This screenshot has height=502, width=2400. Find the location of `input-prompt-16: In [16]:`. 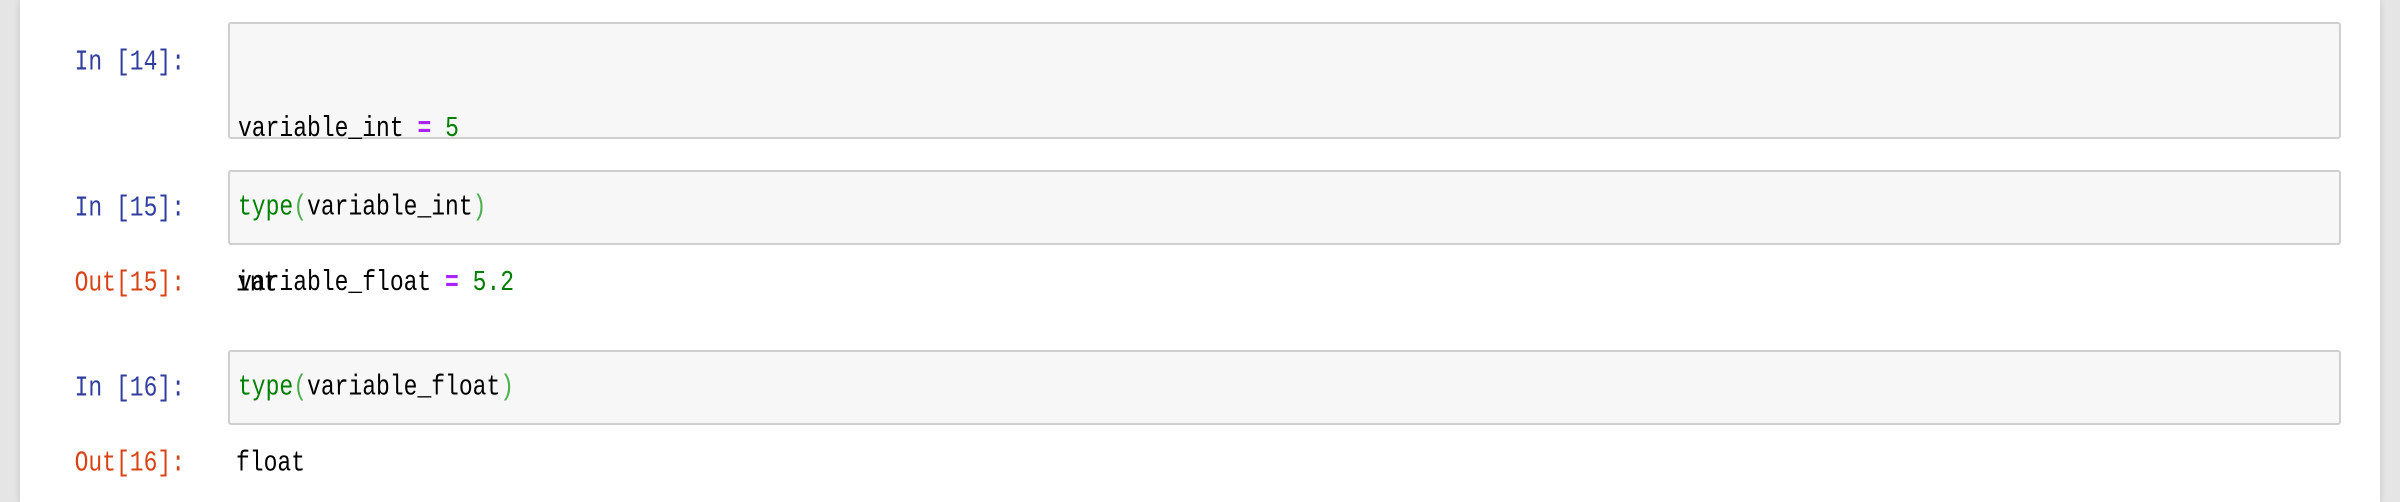

input-prompt-16: In [16]: is located at coordinates (129, 388).